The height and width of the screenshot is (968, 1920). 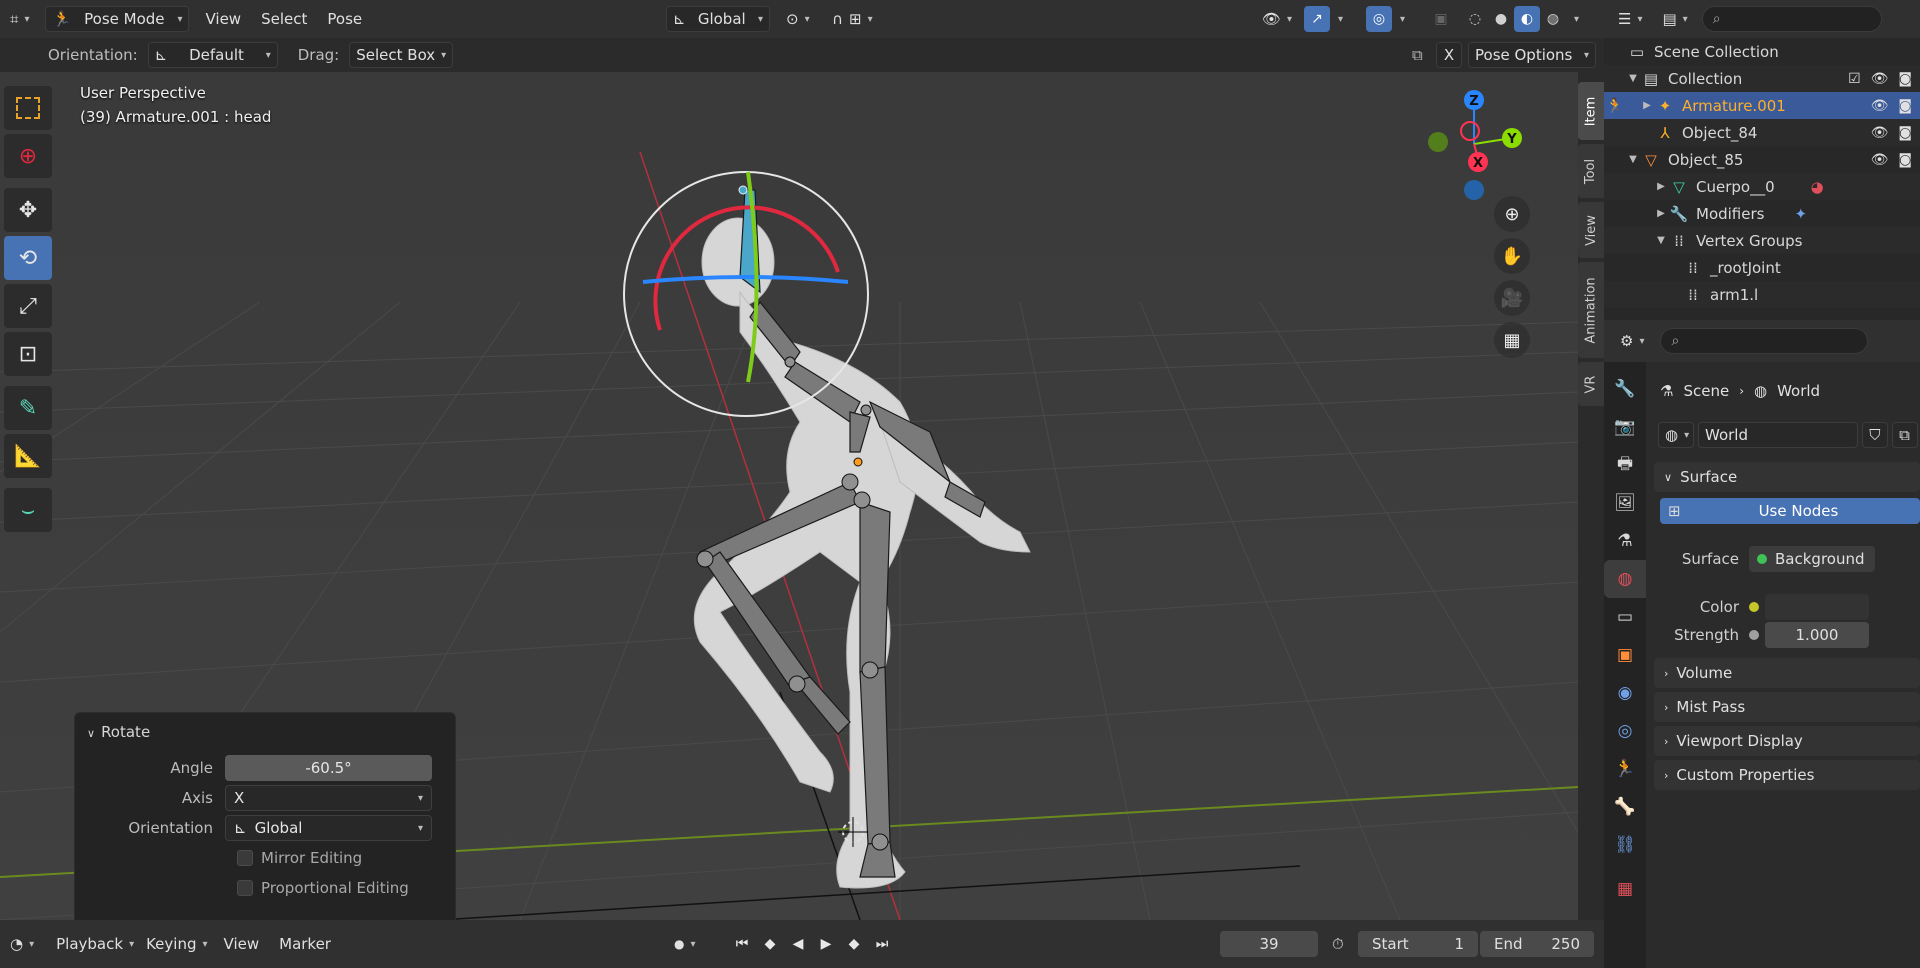 What do you see at coordinates (1762, 240) in the screenshot?
I see `outliner-row: ▼ ⁞⁞ Vertex Groups` at bounding box center [1762, 240].